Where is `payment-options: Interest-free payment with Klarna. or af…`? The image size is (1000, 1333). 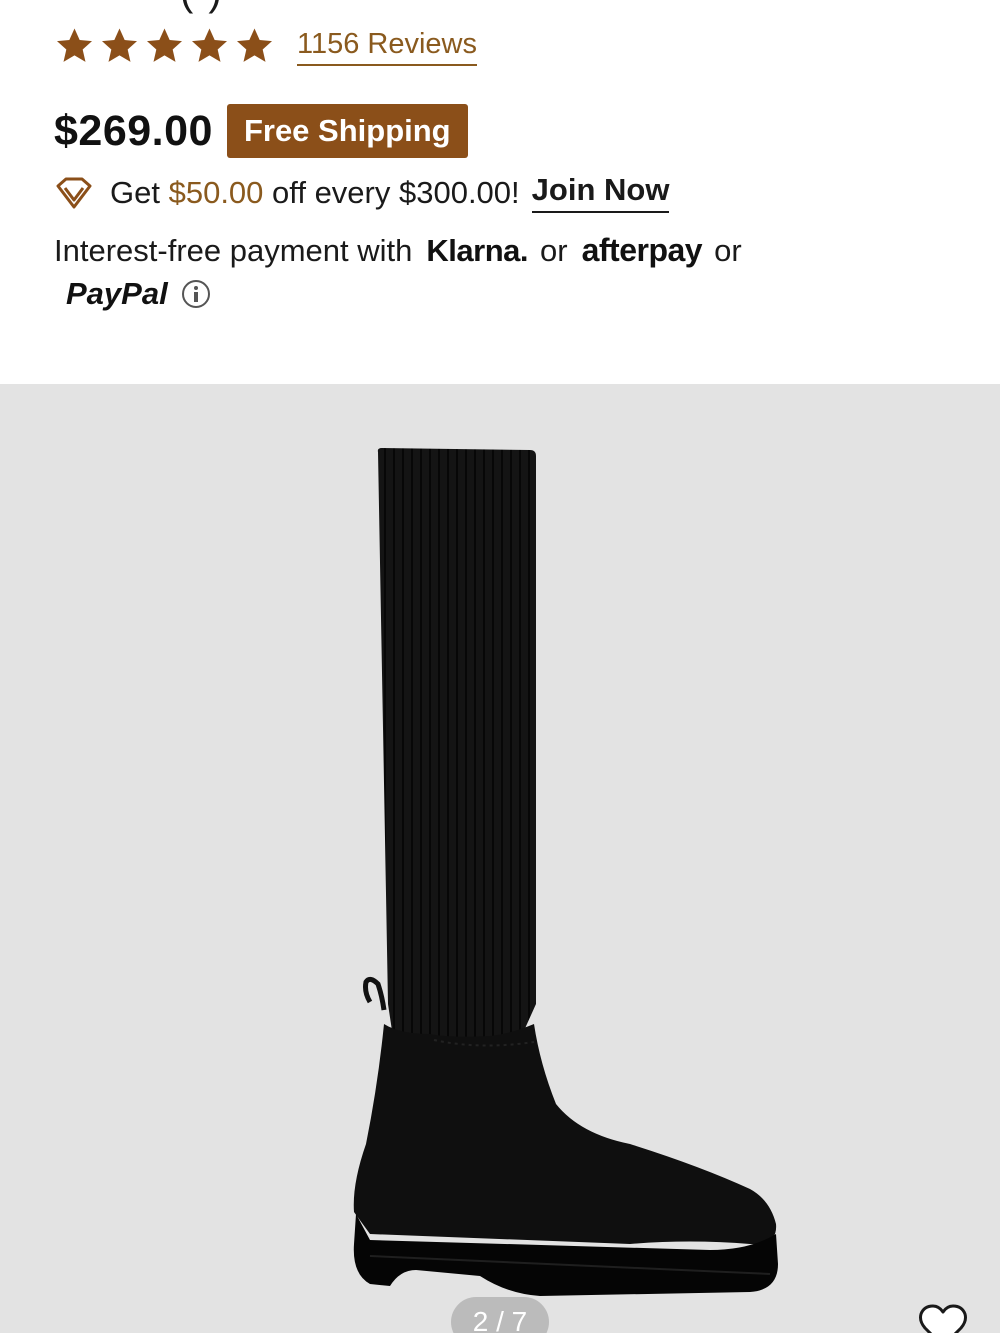 payment-options: Interest-free payment with Klarna. or af… is located at coordinates (398, 250).